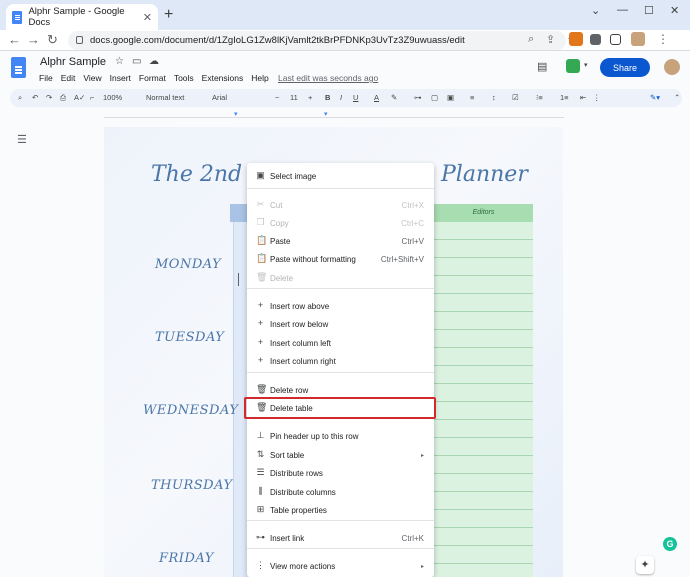 The width and height of the screenshot is (690, 577). I want to click on table-column-green, so click(483, 399).